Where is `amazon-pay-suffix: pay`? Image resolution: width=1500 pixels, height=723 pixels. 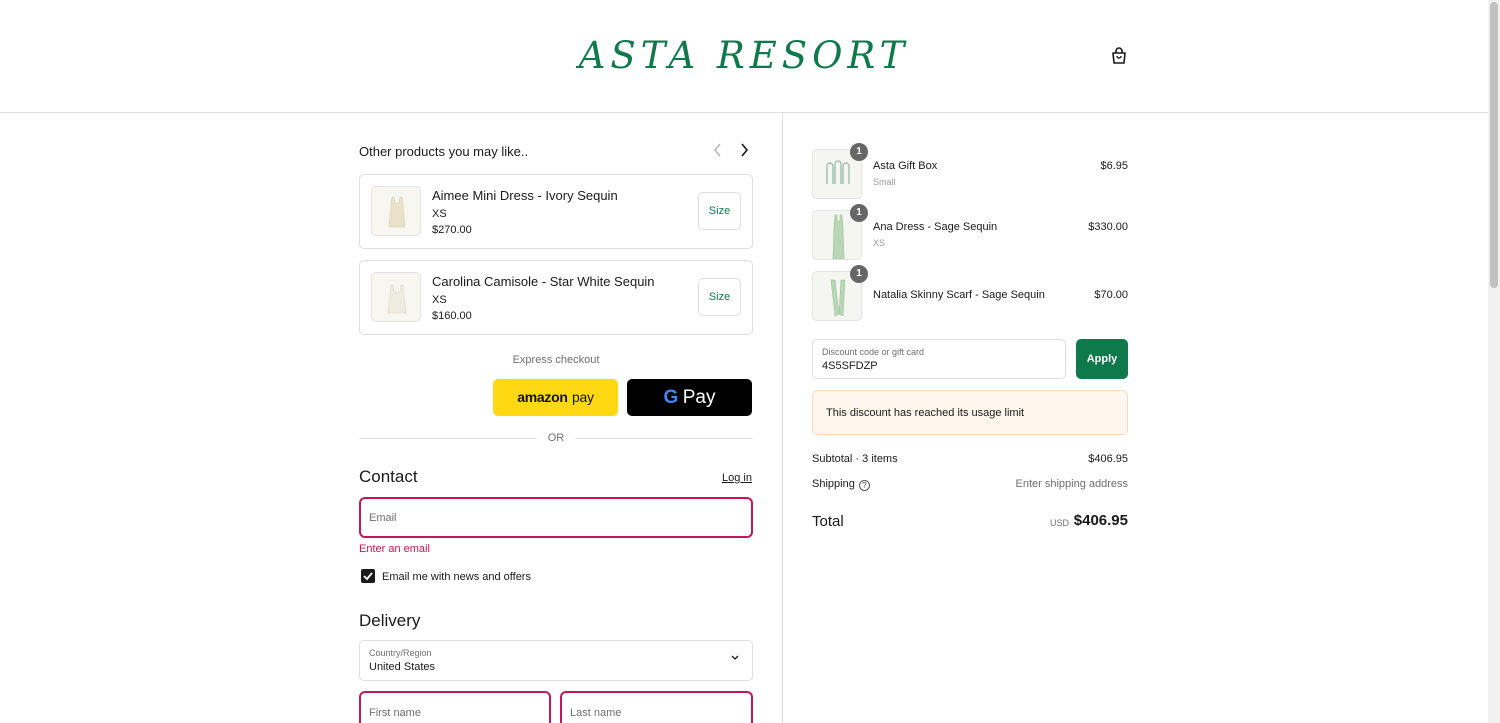 amazon-pay-suffix: pay is located at coordinates (583, 397).